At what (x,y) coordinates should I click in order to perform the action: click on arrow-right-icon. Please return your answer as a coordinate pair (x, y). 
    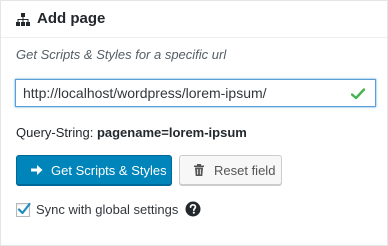
    Looking at the image, I should click on (37, 170).